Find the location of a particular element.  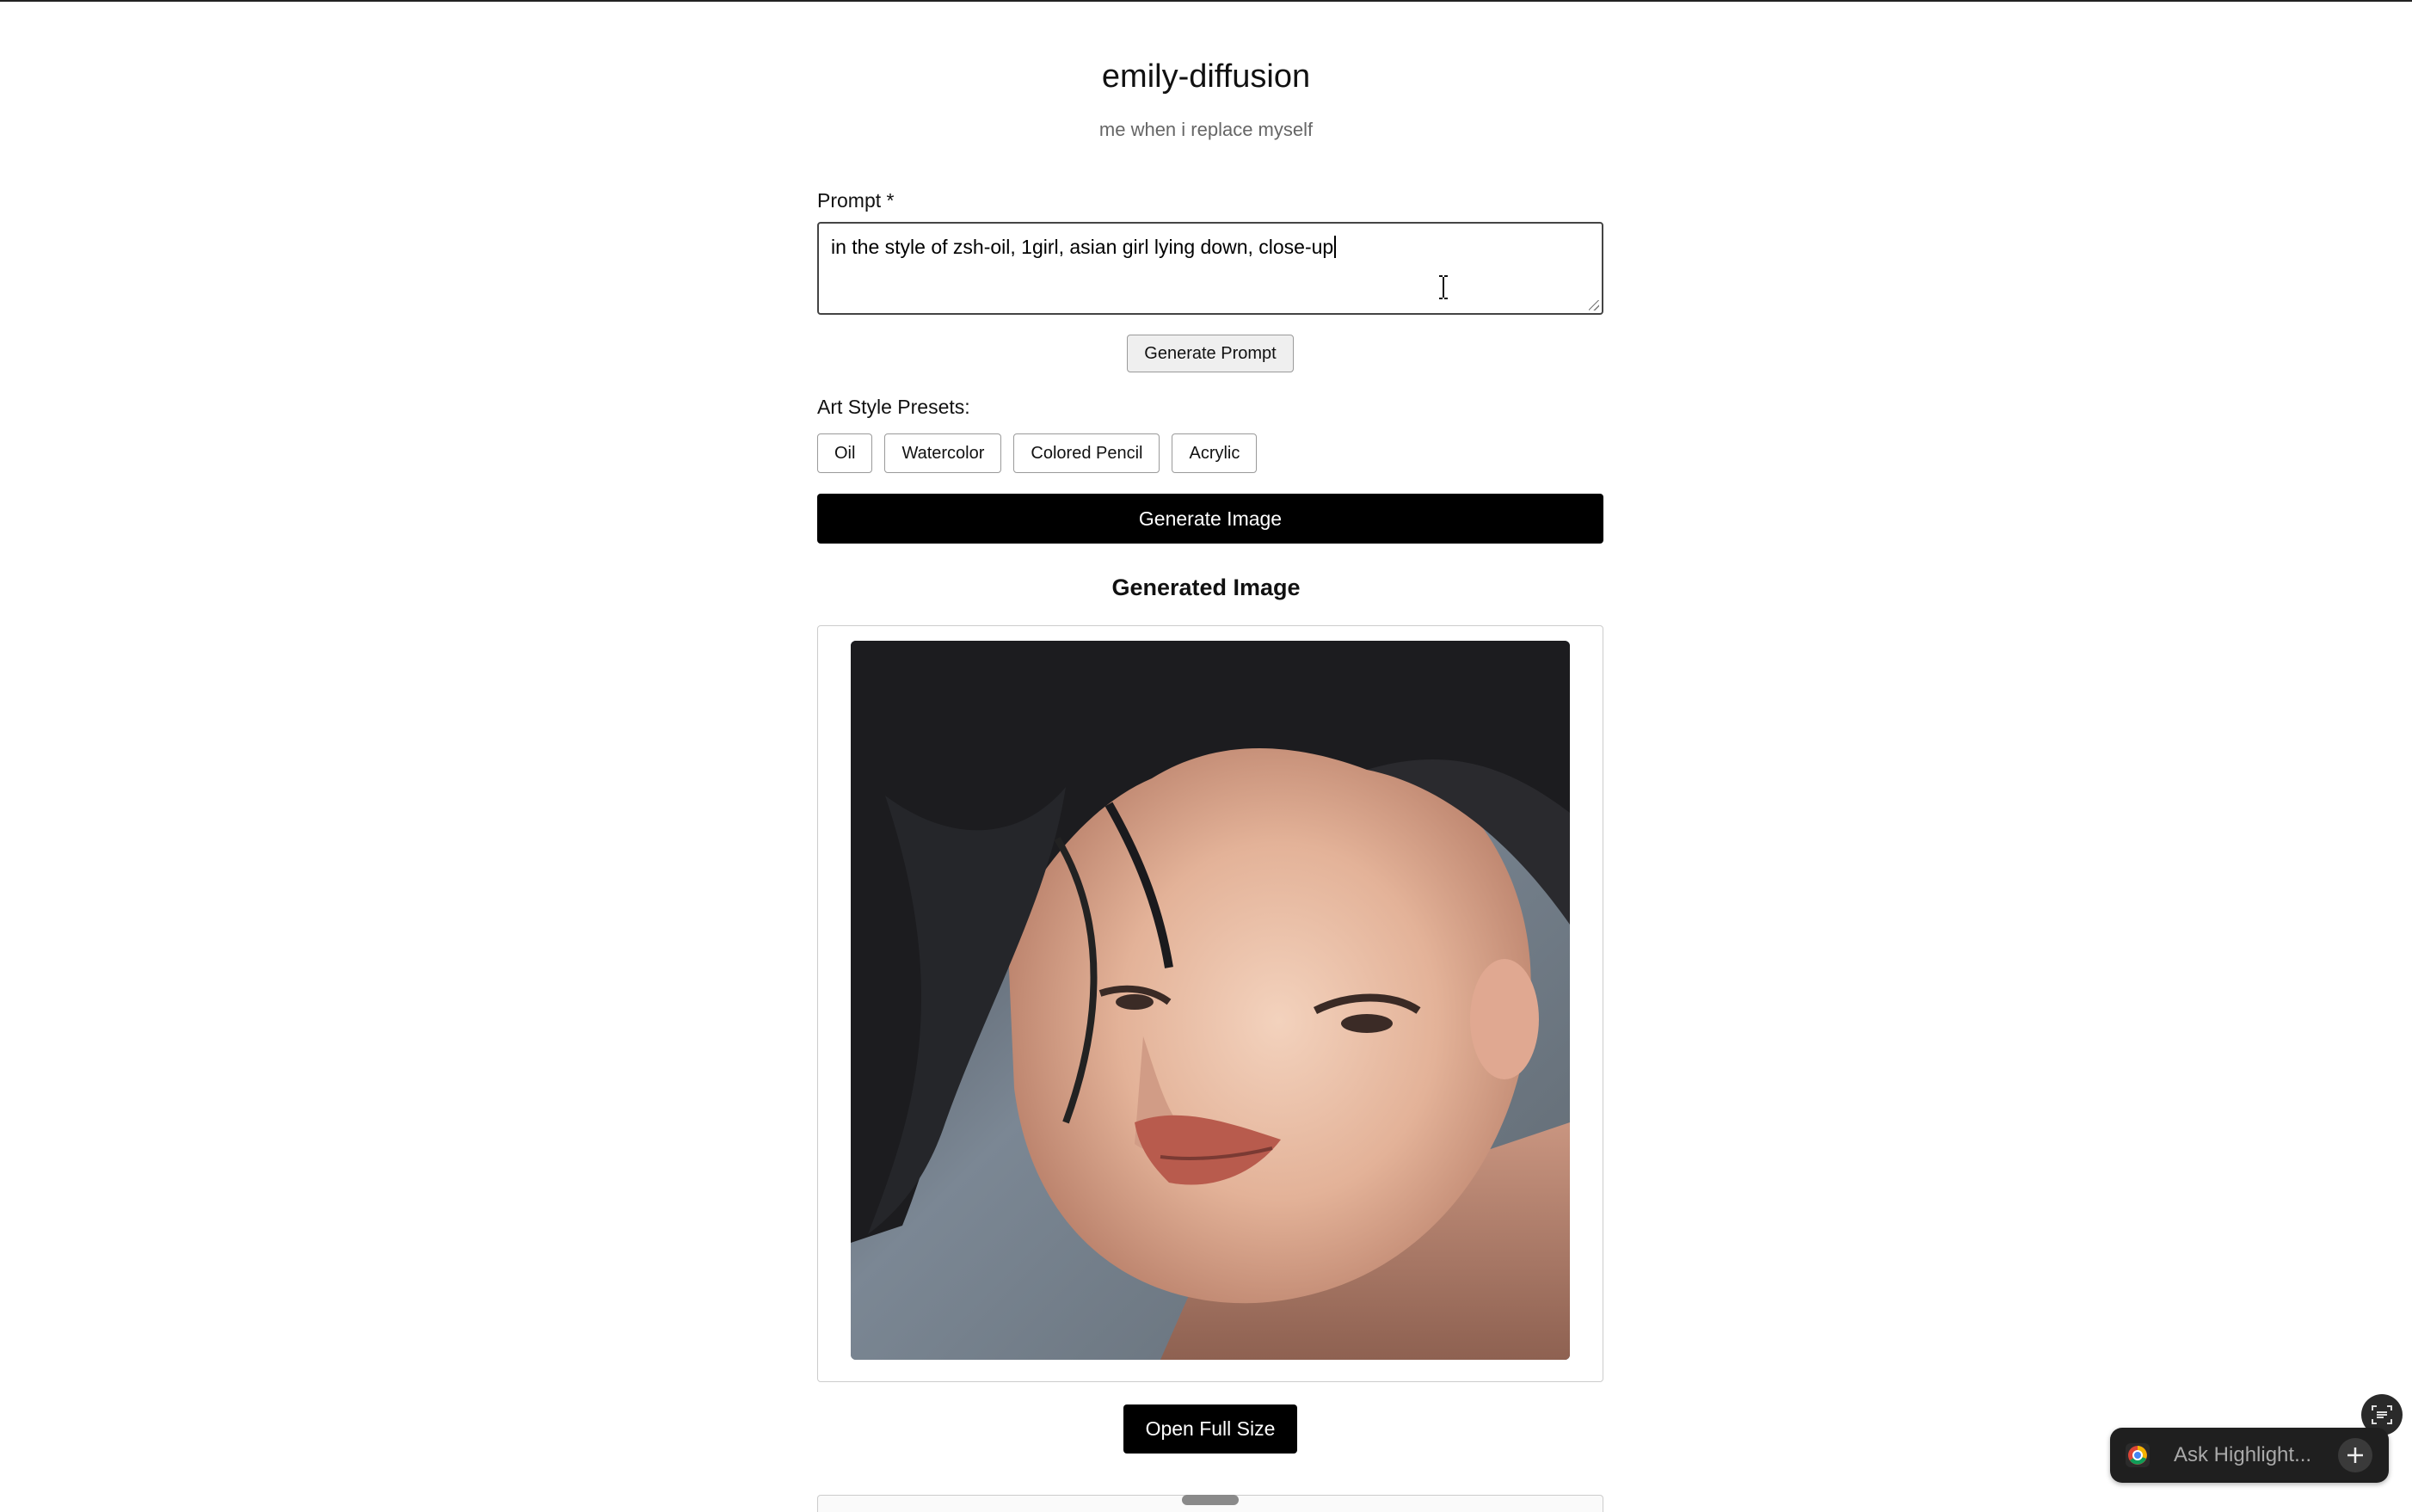

plus-icon is located at coordinates (2355, 1455).